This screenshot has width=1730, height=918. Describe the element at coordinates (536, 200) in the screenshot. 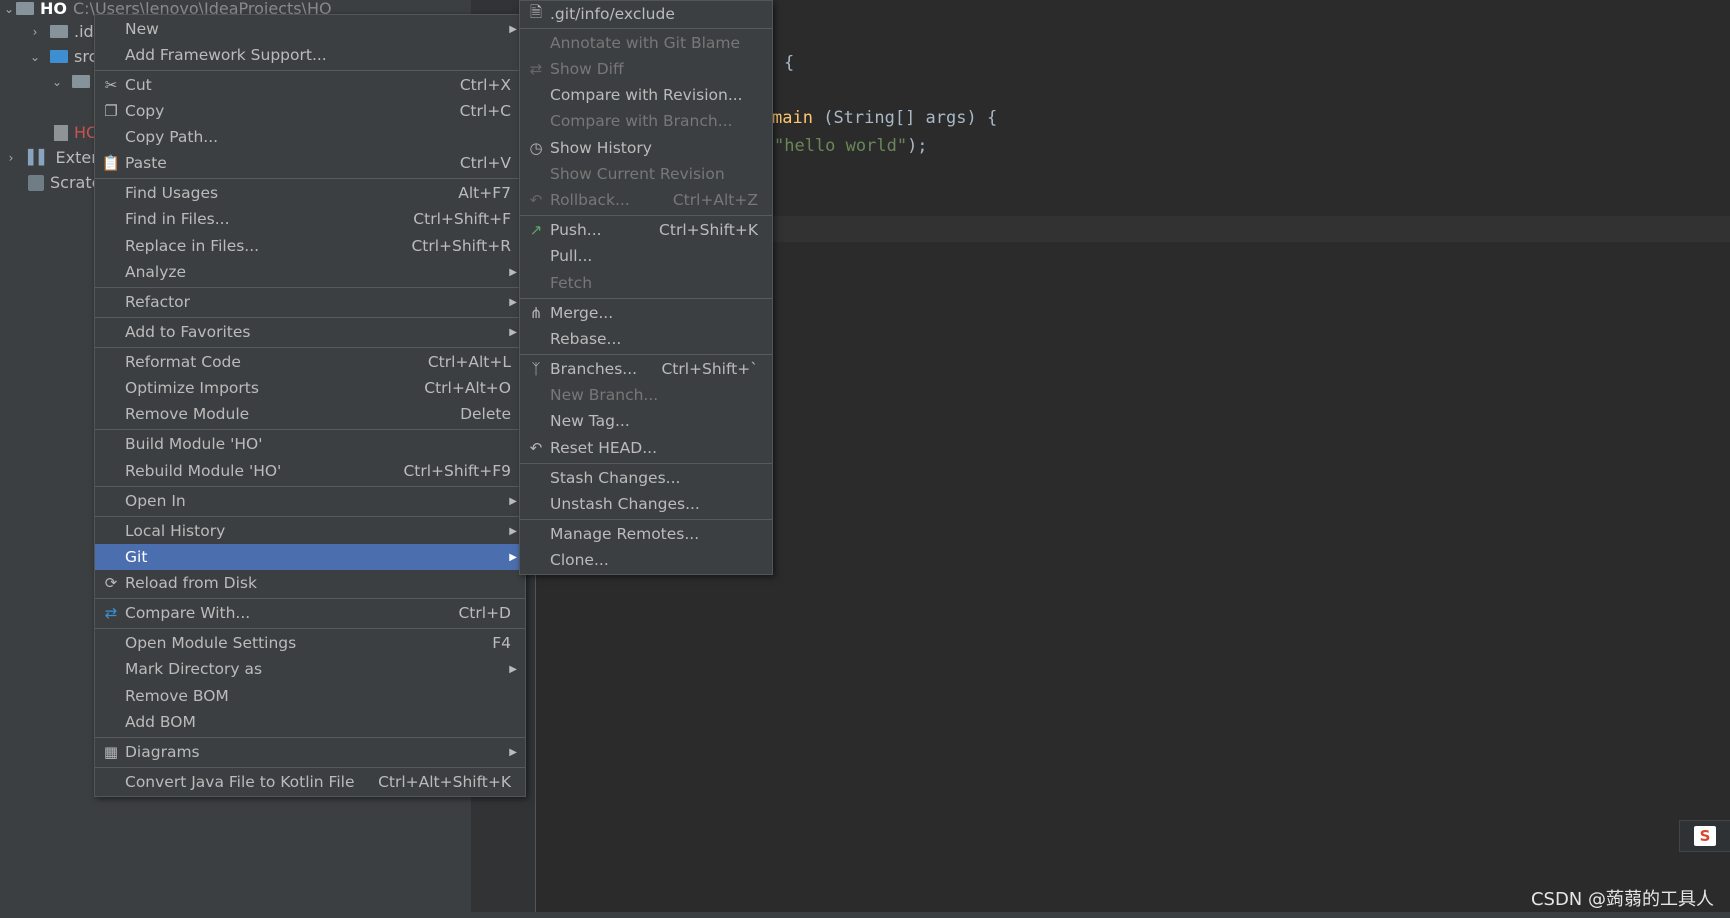

I see `rollback-icon: ↶` at that location.